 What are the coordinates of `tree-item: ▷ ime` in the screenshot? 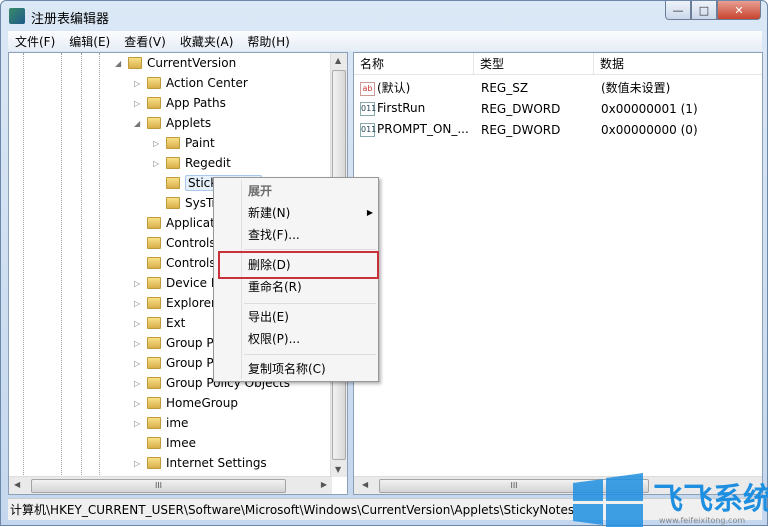 It's located at (161, 423).